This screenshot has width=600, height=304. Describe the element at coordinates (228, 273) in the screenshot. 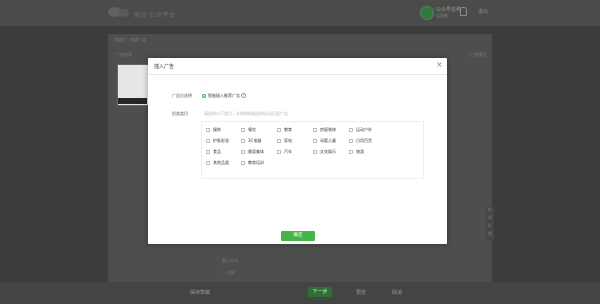

I see `display-mode-option: ○ 全部` at that location.